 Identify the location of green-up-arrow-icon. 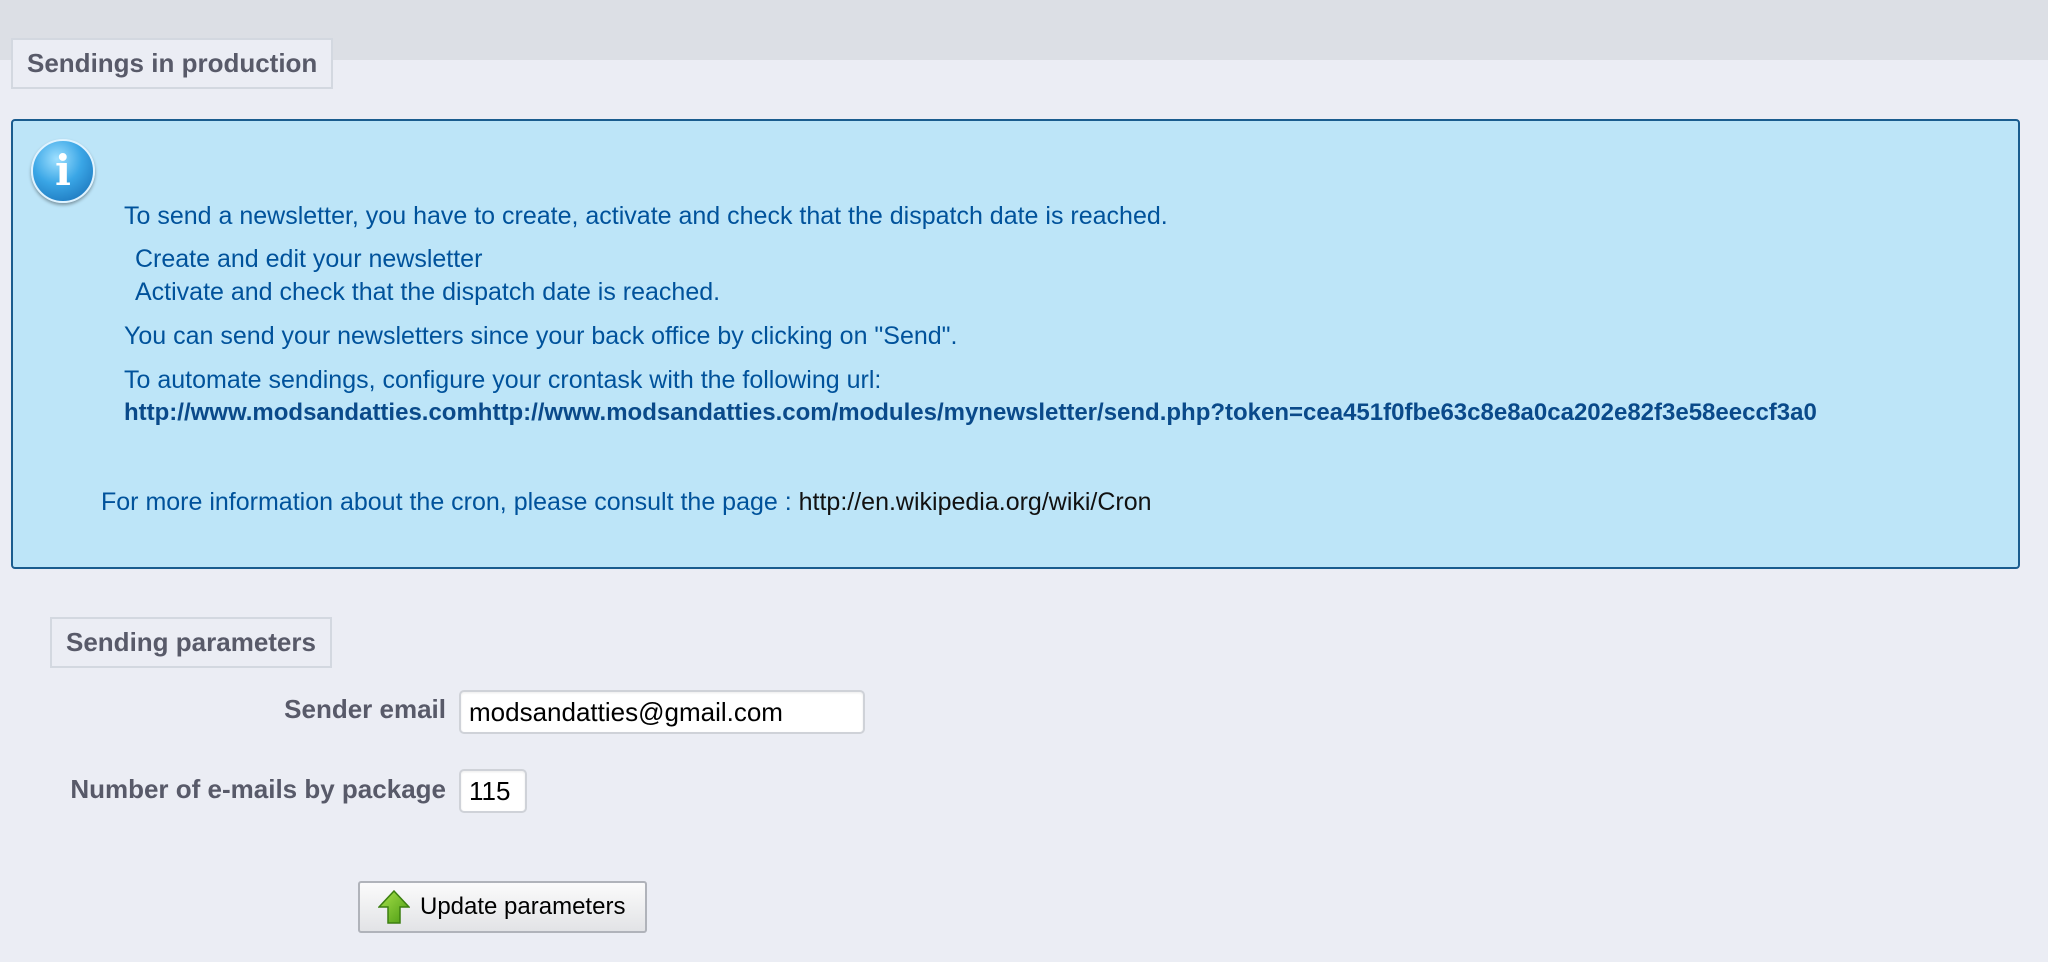
(394, 907).